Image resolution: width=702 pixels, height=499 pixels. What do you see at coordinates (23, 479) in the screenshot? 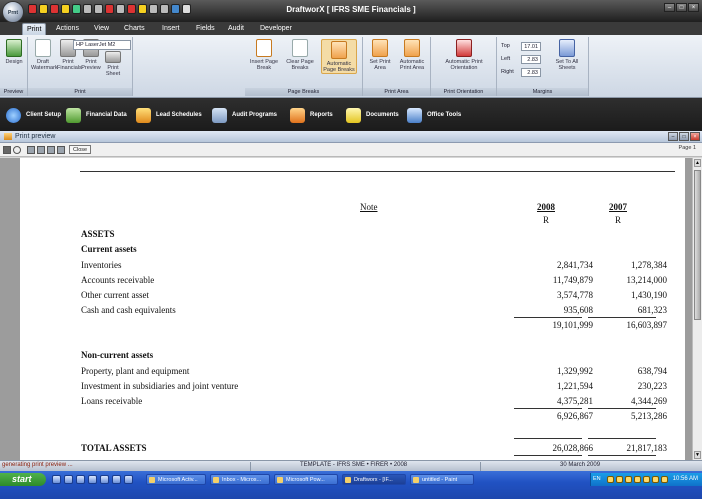
I see `start-button: start` at bounding box center [23, 479].